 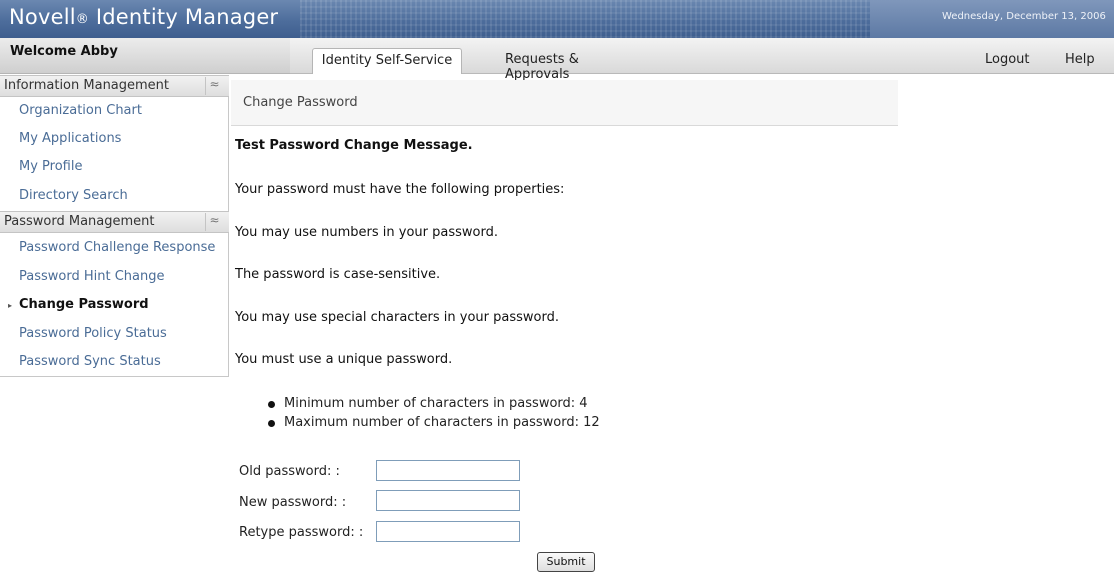 I want to click on help-link: Help, so click(x=1080, y=59).